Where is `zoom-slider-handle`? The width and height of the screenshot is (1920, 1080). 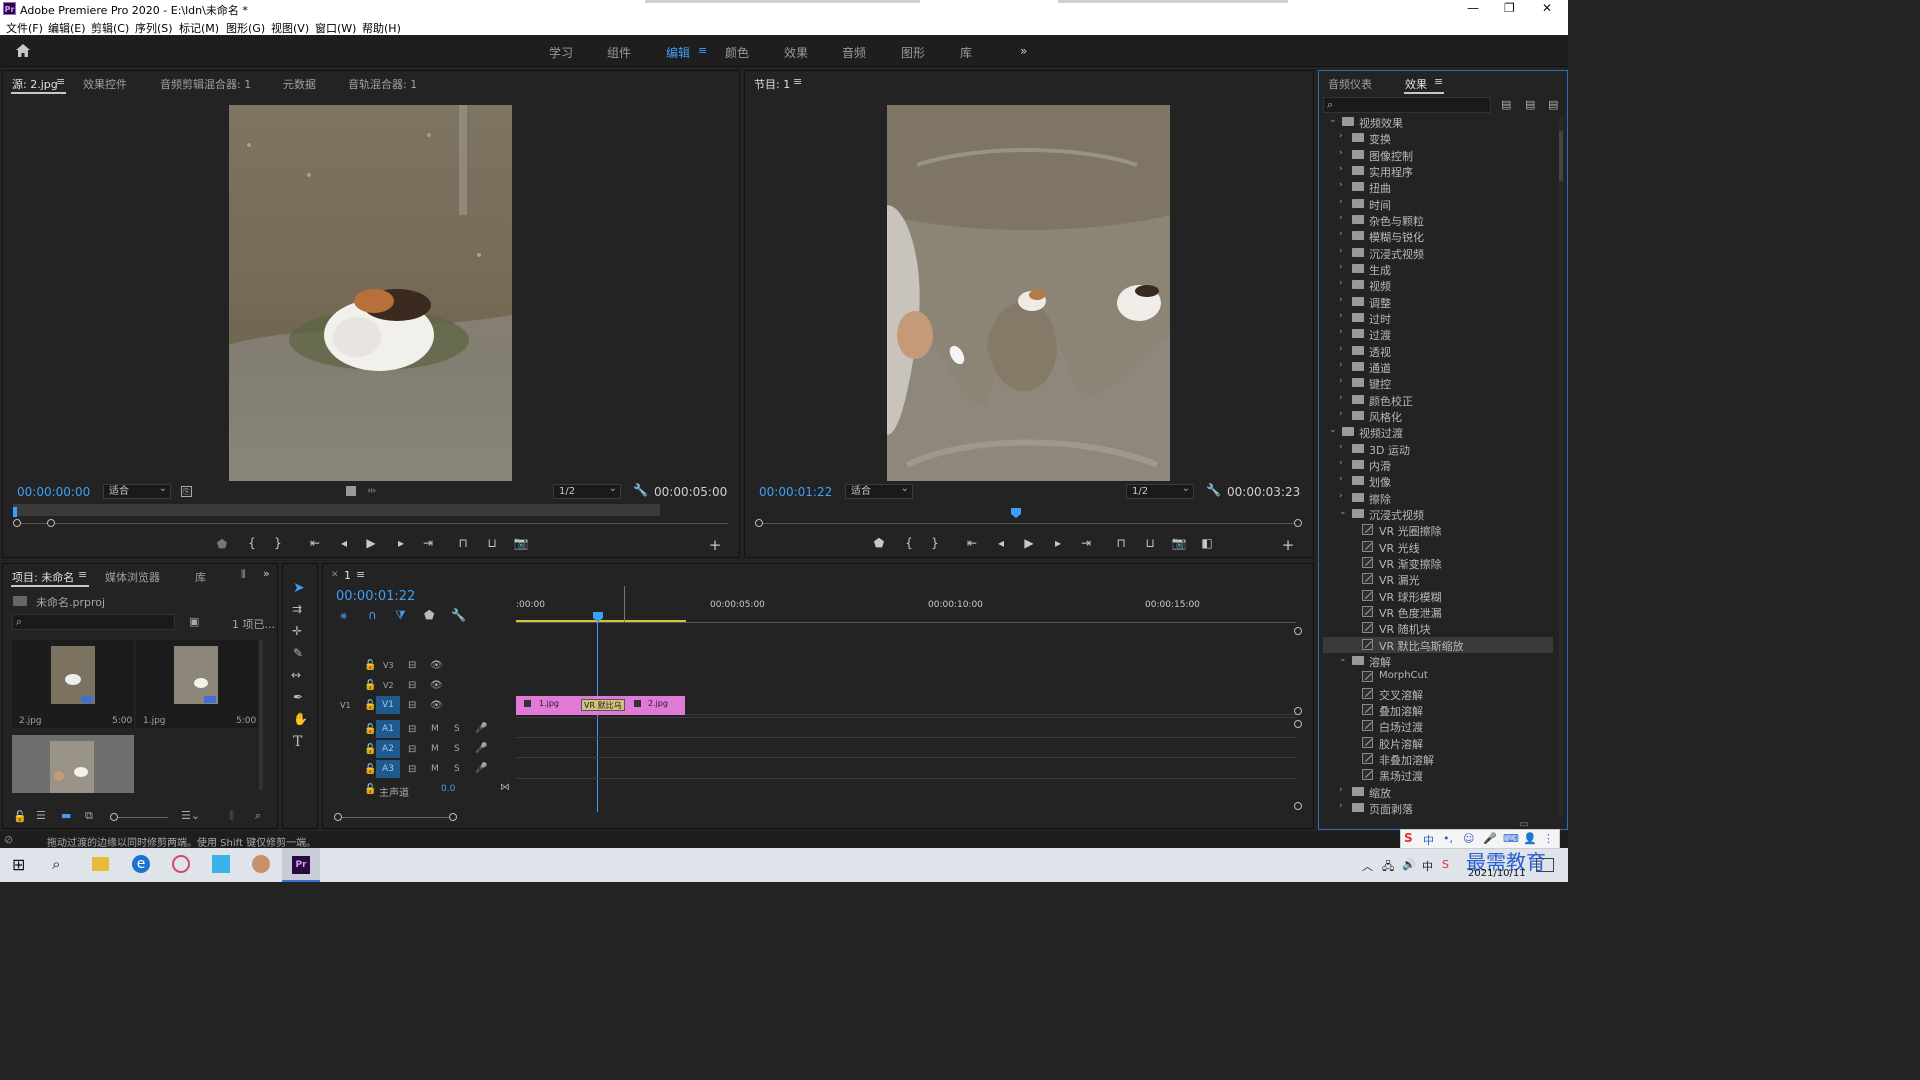
zoom-slider-handle is located at coordinates (114, 817).